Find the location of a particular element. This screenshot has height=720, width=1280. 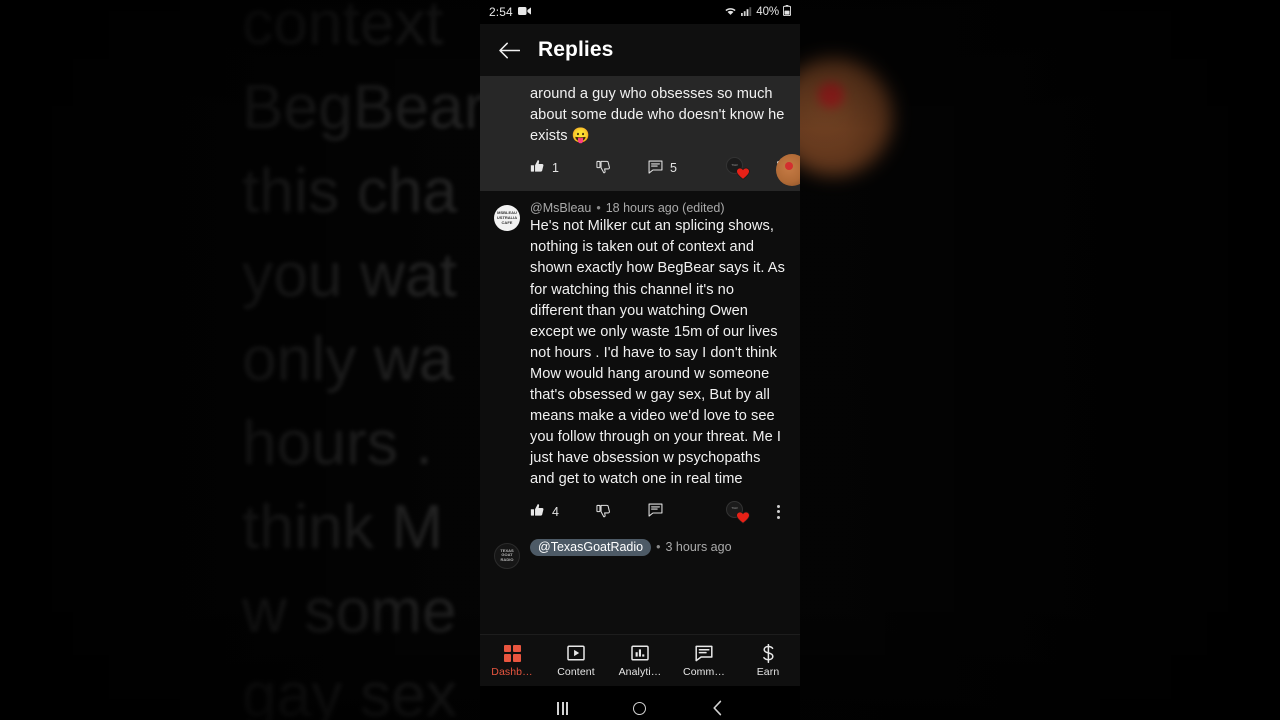

reply-button is located at coordinates (659, 511).